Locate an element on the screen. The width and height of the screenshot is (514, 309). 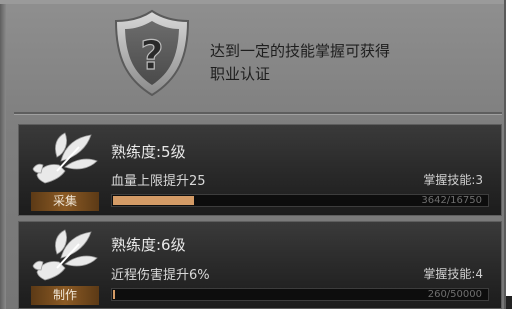
hint-line-1: 达到一定的技能掌握可获得 is located at coordinates (300, 51).